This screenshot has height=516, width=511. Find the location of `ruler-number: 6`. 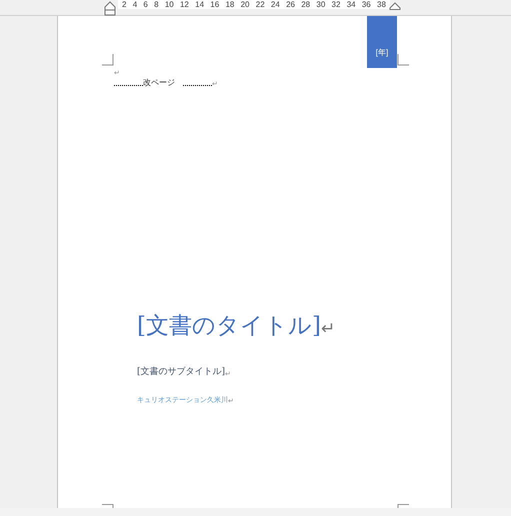

ruler-number: 6 is located at coordinates (145, 4).